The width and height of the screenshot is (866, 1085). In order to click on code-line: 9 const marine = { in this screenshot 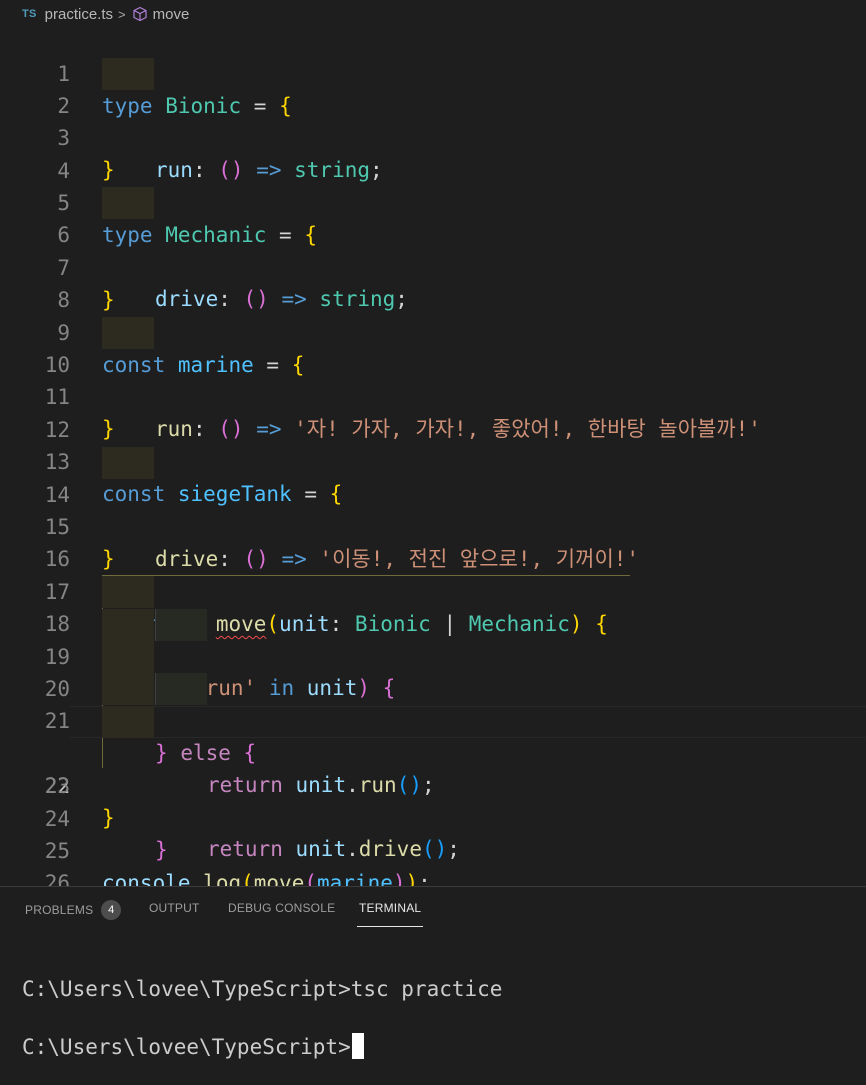, I will do `click(433, 331)`.